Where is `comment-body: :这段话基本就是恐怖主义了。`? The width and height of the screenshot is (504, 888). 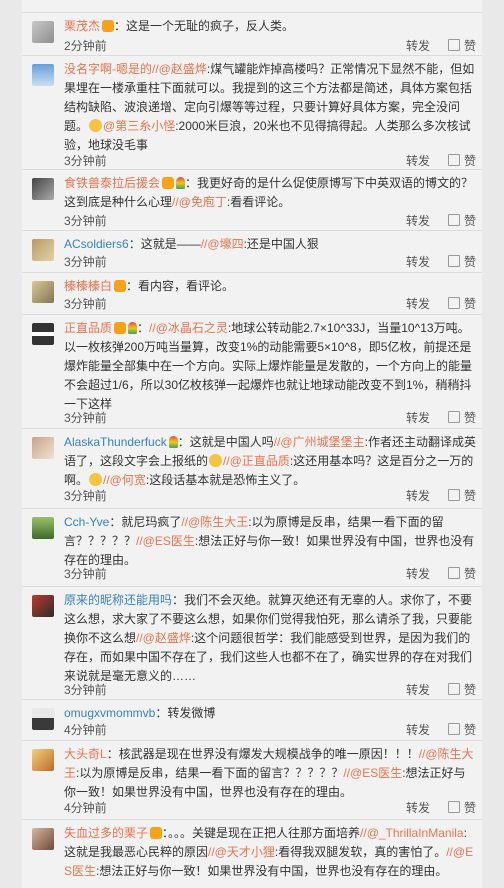
comment-body: :这段话基本就是恐怖主义了。 is located at coordinates (225, 480).